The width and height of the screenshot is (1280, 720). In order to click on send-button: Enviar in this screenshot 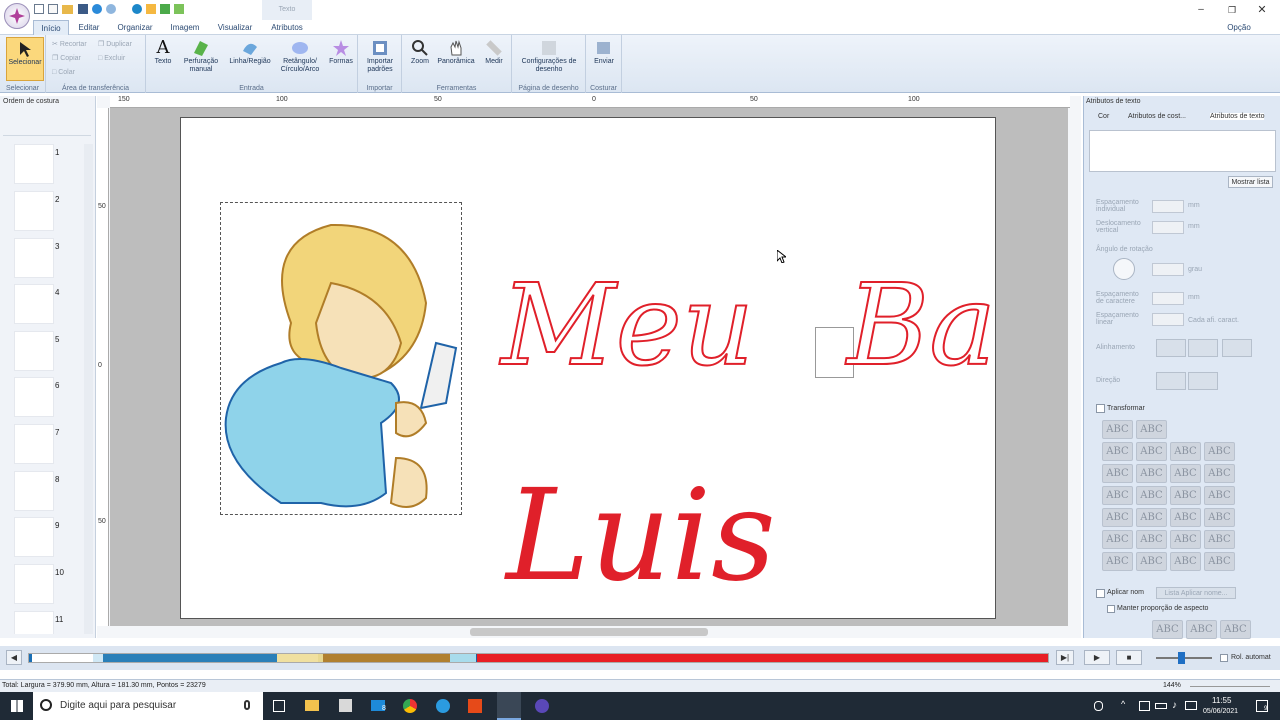, I will do `click(604, 51)`.